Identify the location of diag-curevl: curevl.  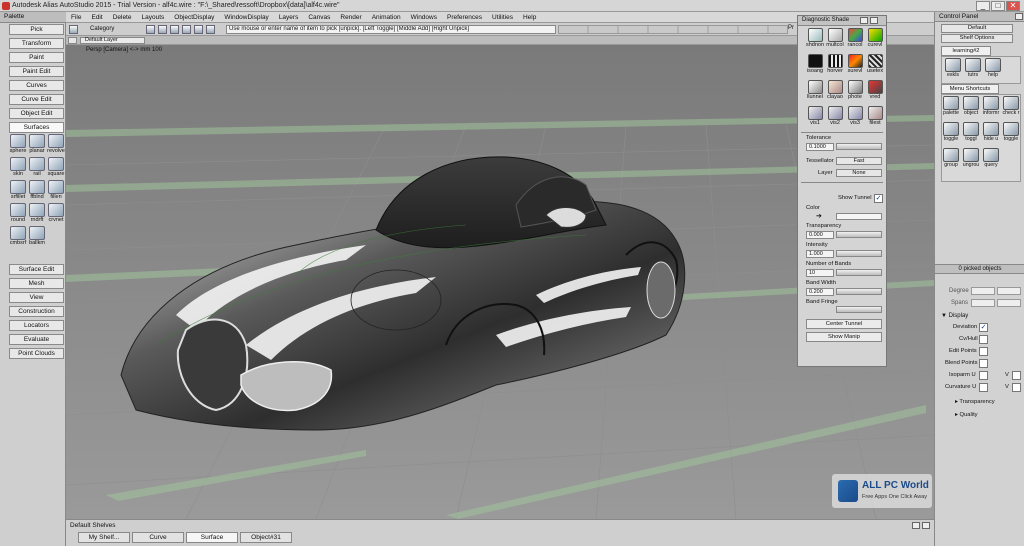
(875, 38).